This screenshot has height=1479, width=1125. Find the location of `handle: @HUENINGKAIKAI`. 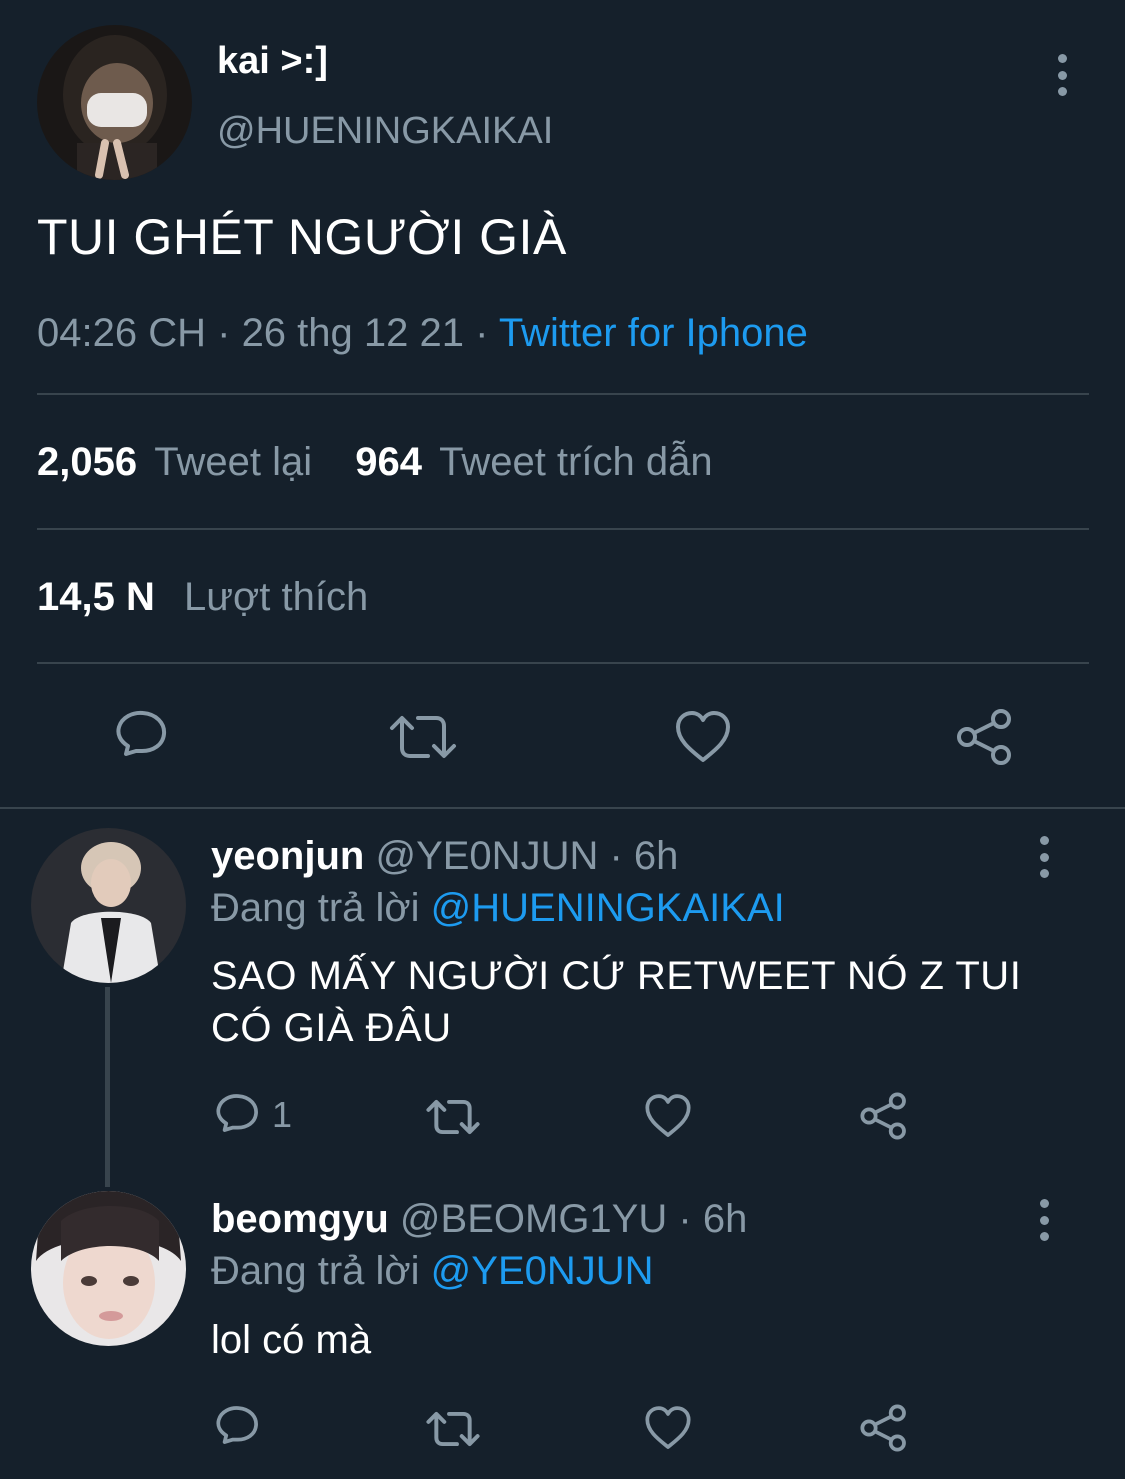

handle: @HUENINGKAIKAI is located at coordinates (385, 131).